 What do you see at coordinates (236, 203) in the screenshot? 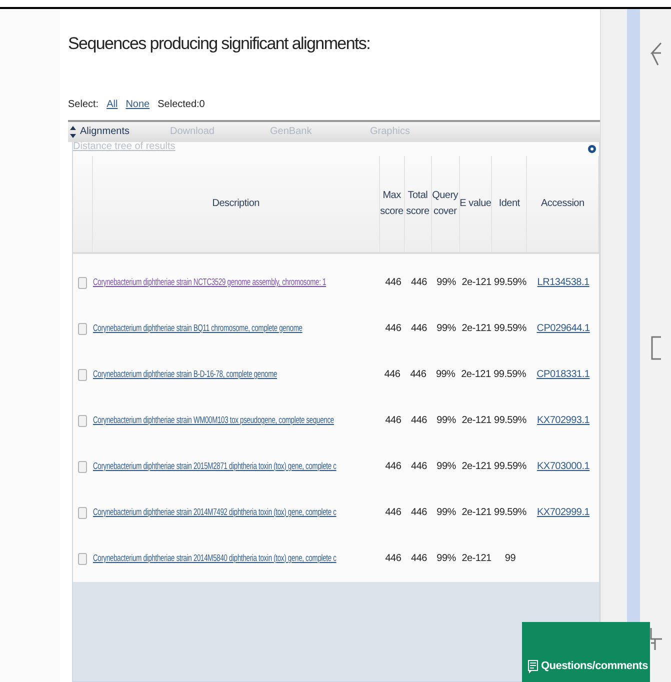
I see `column-header: Description` at bounding box center [236, 203].